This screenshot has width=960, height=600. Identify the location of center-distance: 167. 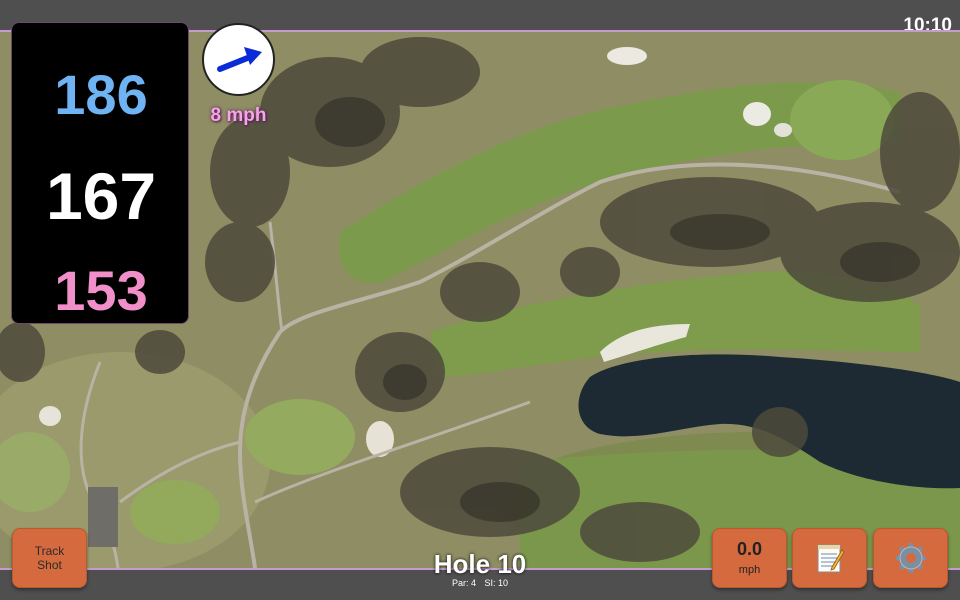
(101, 196).